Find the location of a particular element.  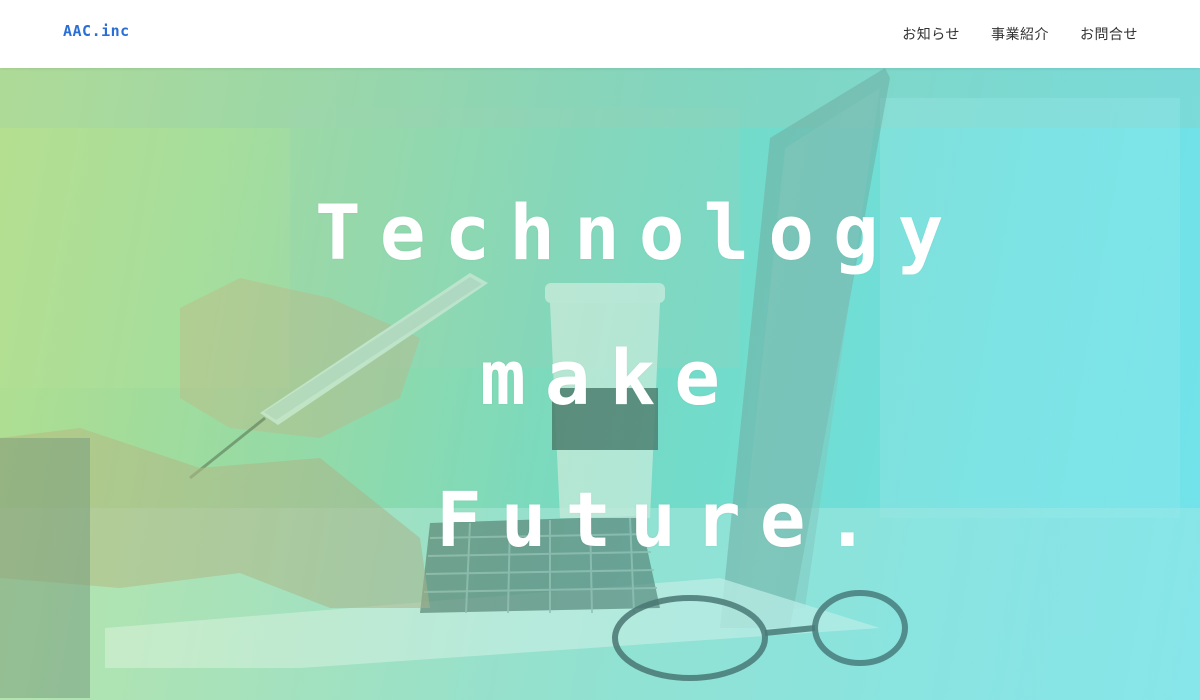

nav-item-contact: お問合せ is located at coordinates (1109, 34).